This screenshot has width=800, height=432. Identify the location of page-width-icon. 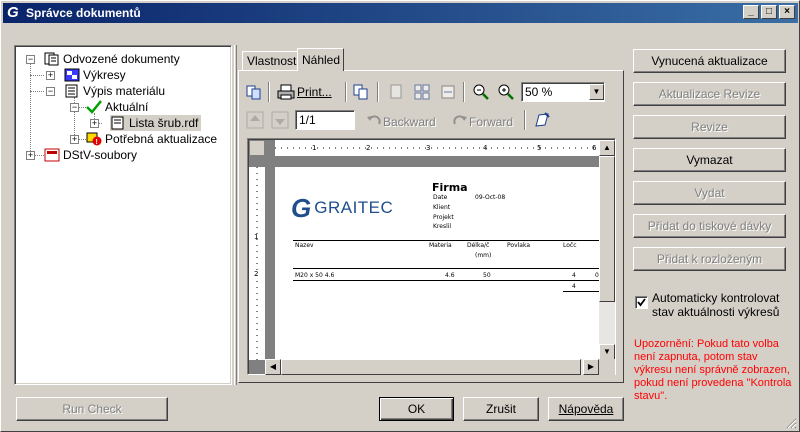
(448, 92).